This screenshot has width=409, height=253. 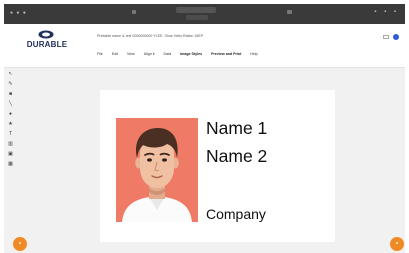 I want to click on help-button-left: •, so click(x=20, y=244).